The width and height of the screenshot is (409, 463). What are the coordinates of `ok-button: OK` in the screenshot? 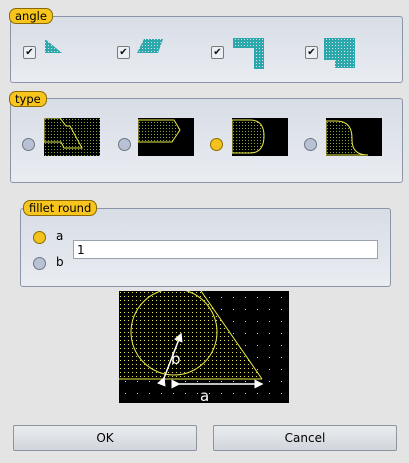 It's located at (105, 438).